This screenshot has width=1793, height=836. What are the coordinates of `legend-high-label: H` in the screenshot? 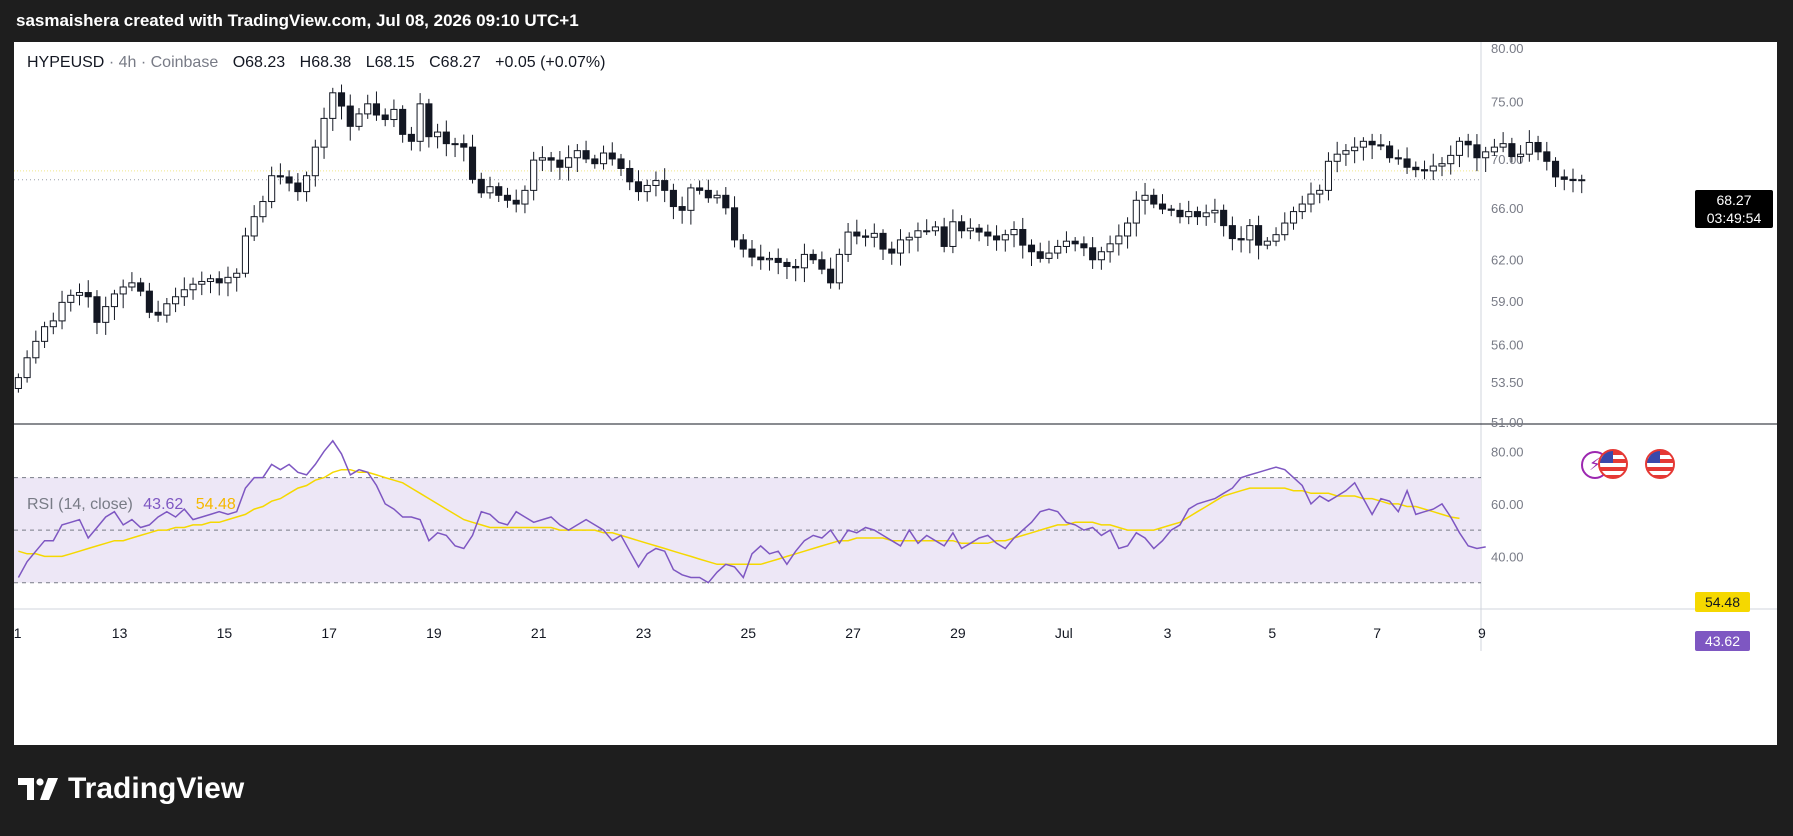 It's located at (305, 62).